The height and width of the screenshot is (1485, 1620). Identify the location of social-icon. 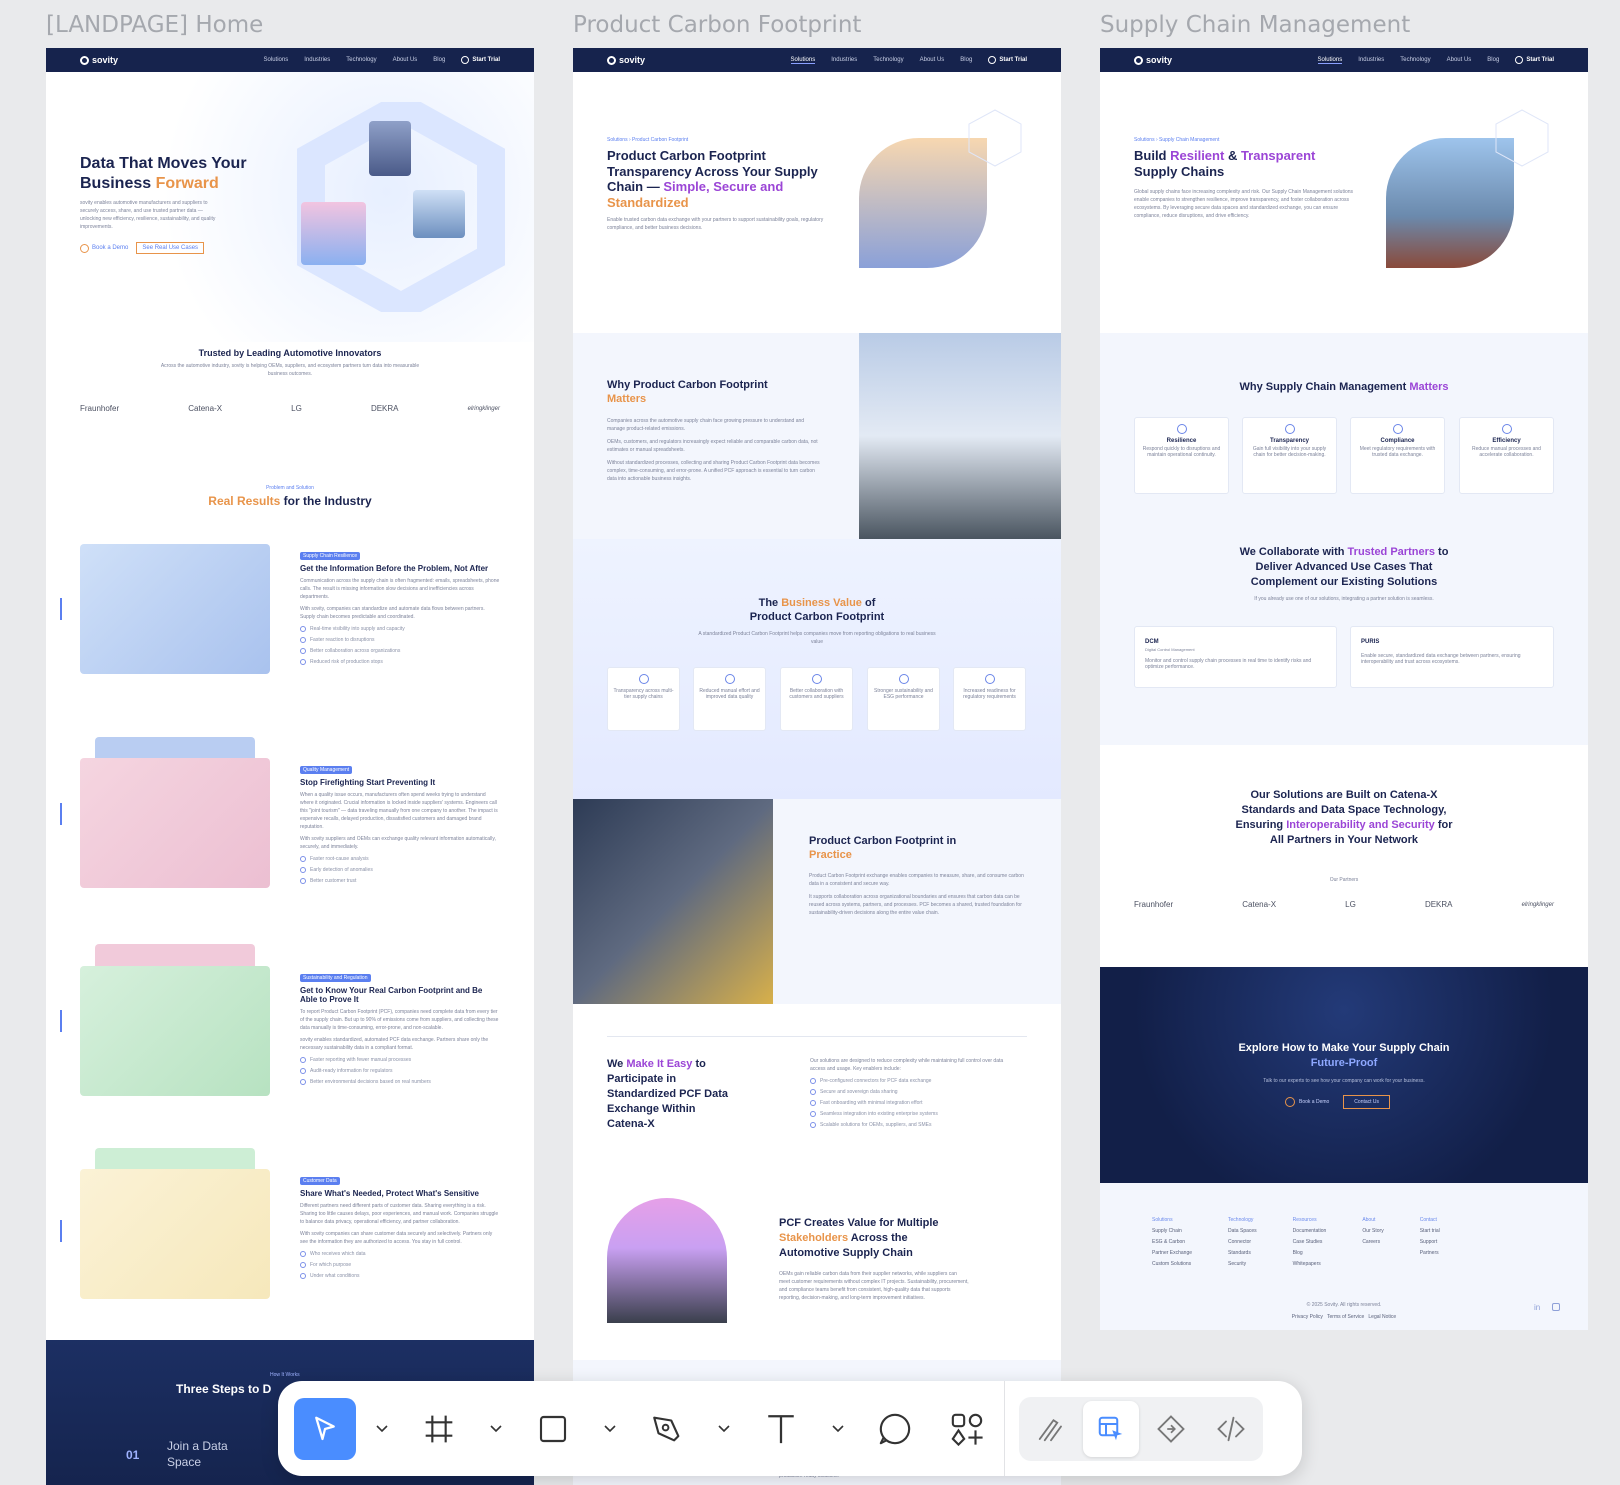
(1556, 1307).